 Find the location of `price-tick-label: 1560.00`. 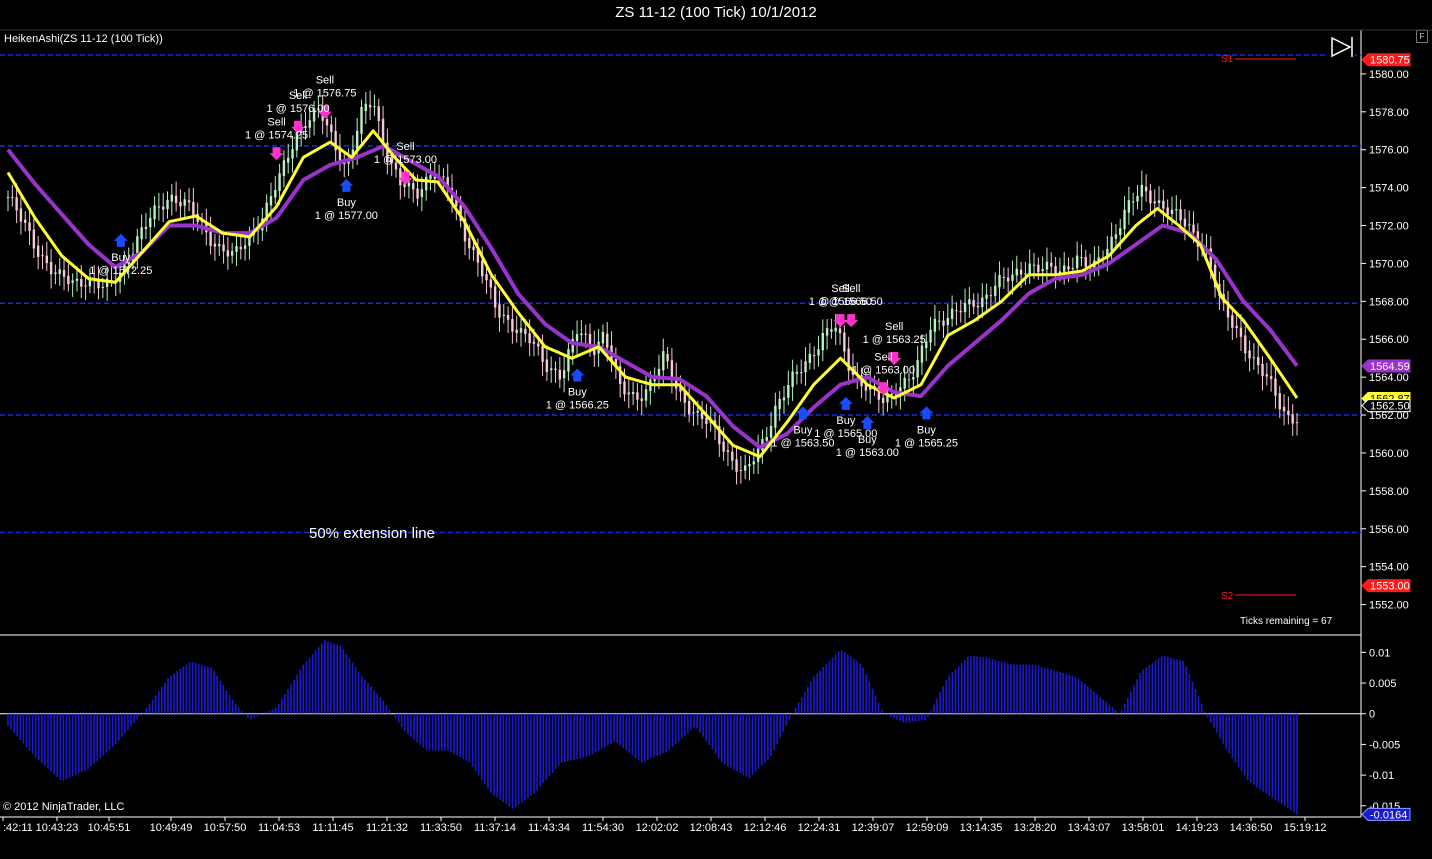

price-tick-label: 1560.00 is located at coordinates (1389, 454).